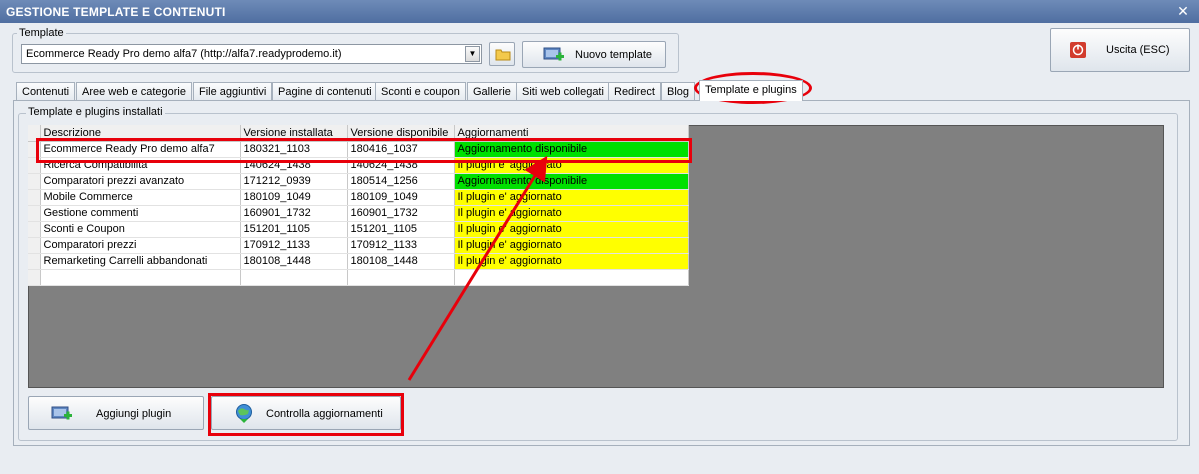 The image size is (1199, 474). What do you see at coordinates (401, 181) in the screenshot?
I see `cell-available: 180514_1256` at bounding box center [401, 181].